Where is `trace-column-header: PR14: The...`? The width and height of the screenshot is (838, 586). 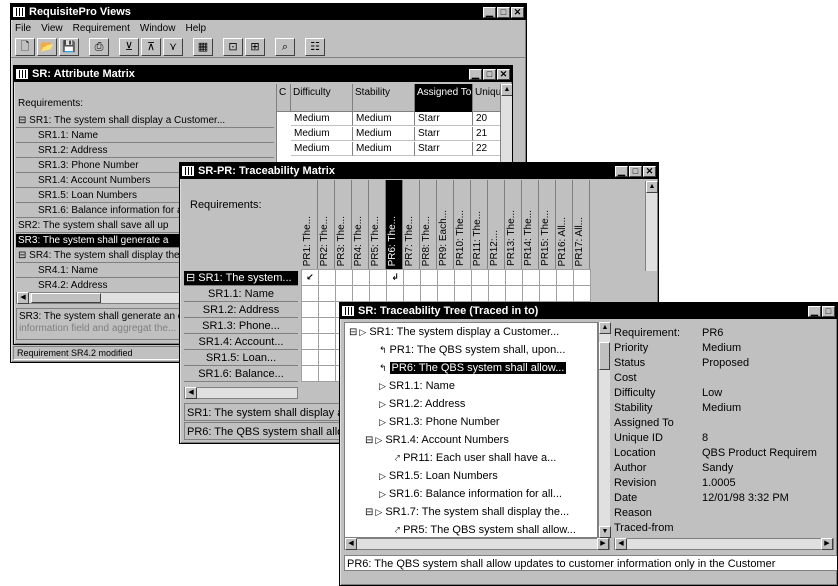 trace-column-header: PR14: The... is located at coordinates (530, 225).